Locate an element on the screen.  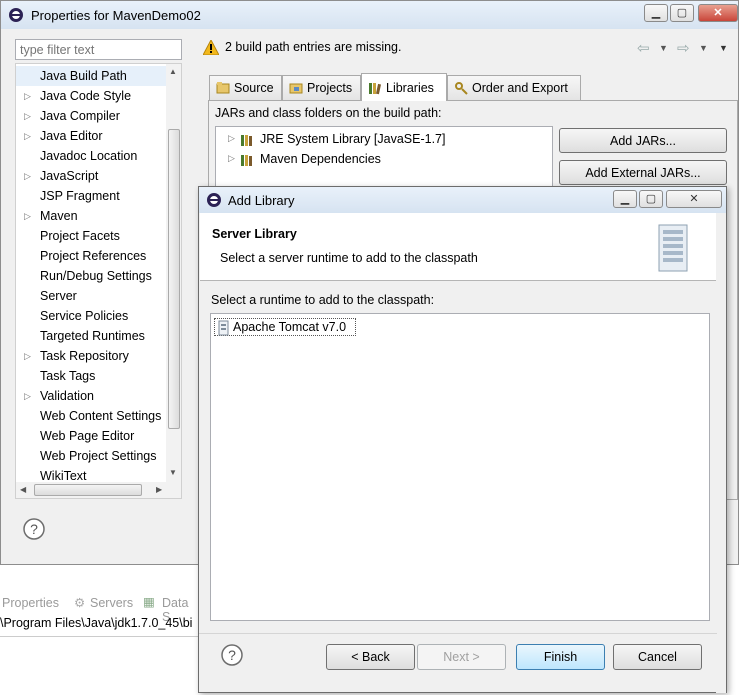
tab-projects: Projects is located at coordinates (321, 87).